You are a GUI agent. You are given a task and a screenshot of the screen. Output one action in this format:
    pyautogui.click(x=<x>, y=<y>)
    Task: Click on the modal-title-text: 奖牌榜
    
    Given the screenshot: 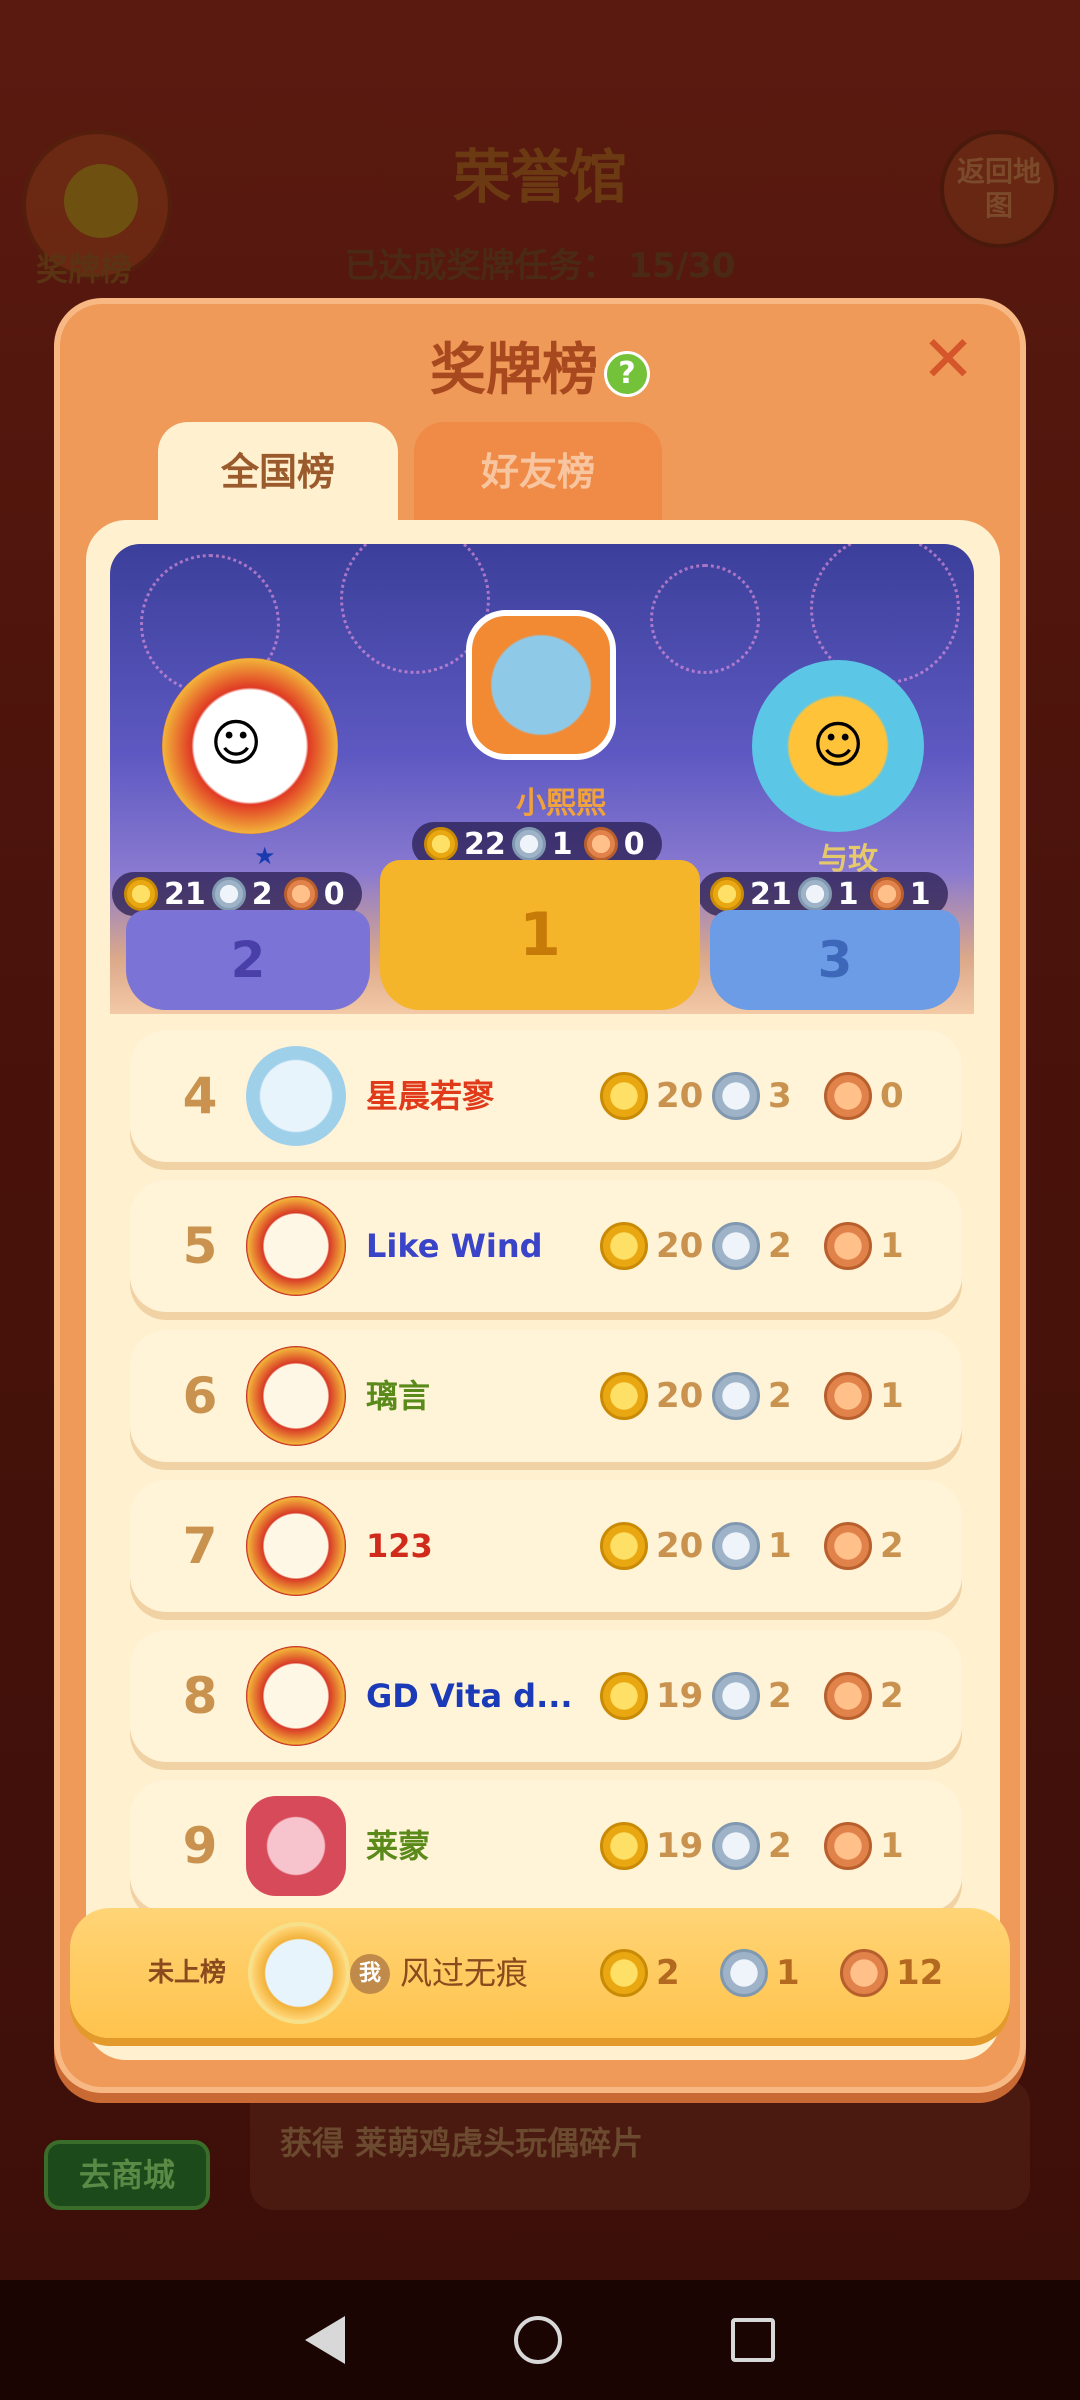 What is the action you would take?
    pyautogui.click(x=514, y=370)
    